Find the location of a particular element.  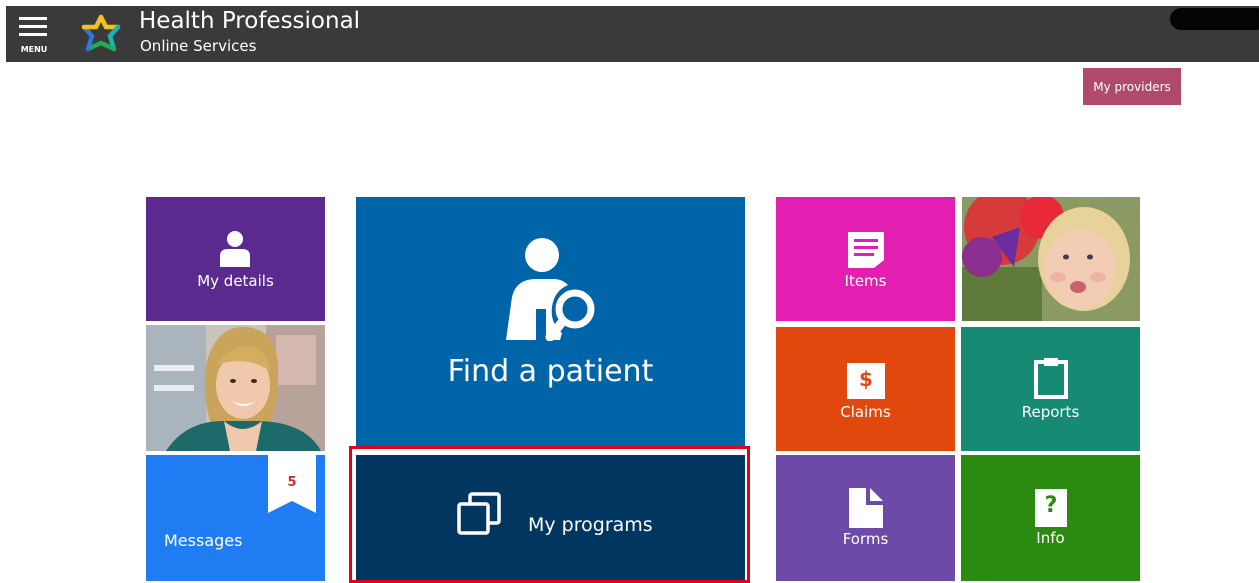

redacted-user-info is located at coordinates (1214, 19).